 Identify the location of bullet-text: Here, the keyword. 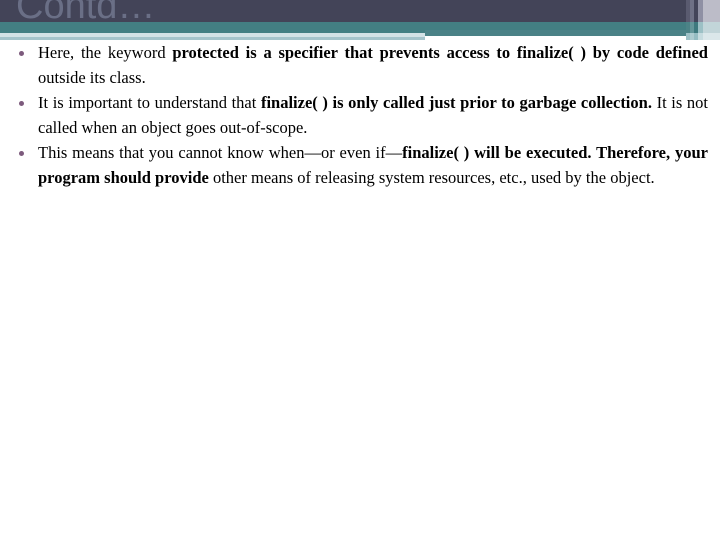
(105, 52).